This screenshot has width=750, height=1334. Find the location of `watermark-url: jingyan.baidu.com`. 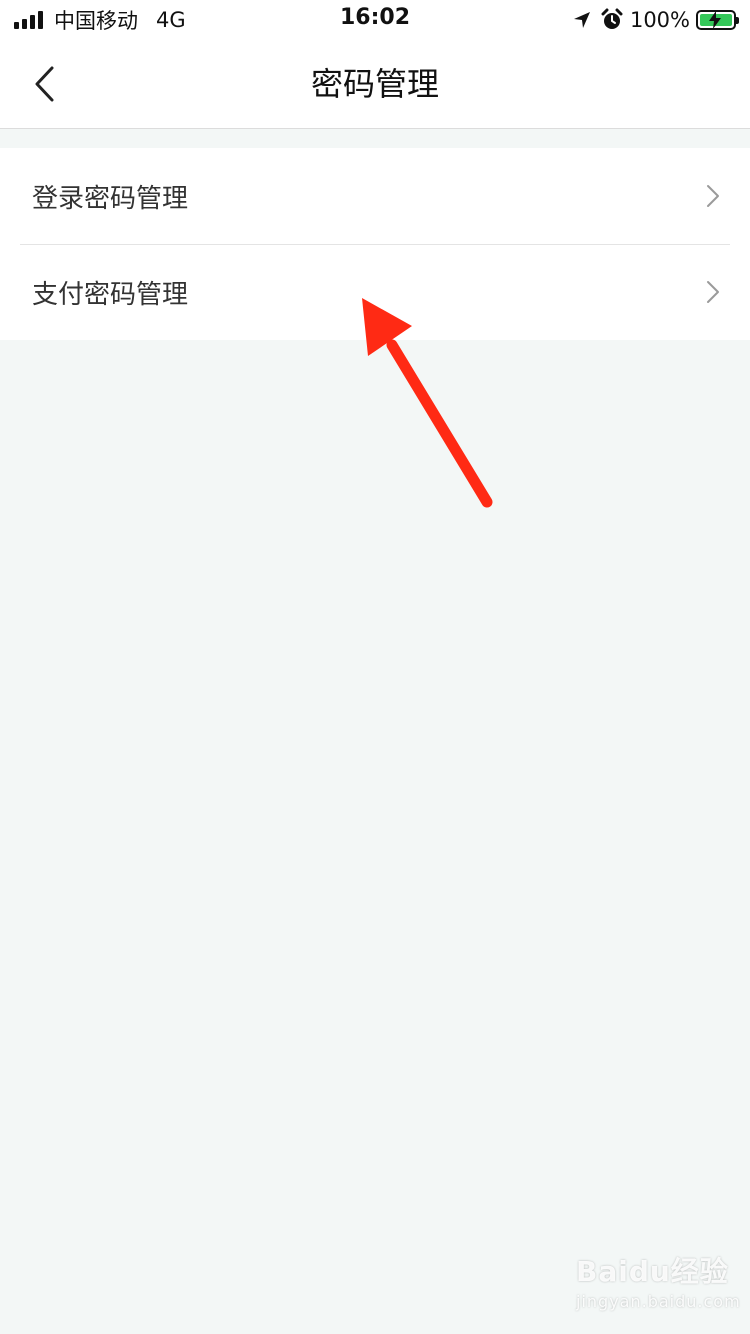

watermark-url: jingyan.baidu.com is located at coordinates (658, 1301).